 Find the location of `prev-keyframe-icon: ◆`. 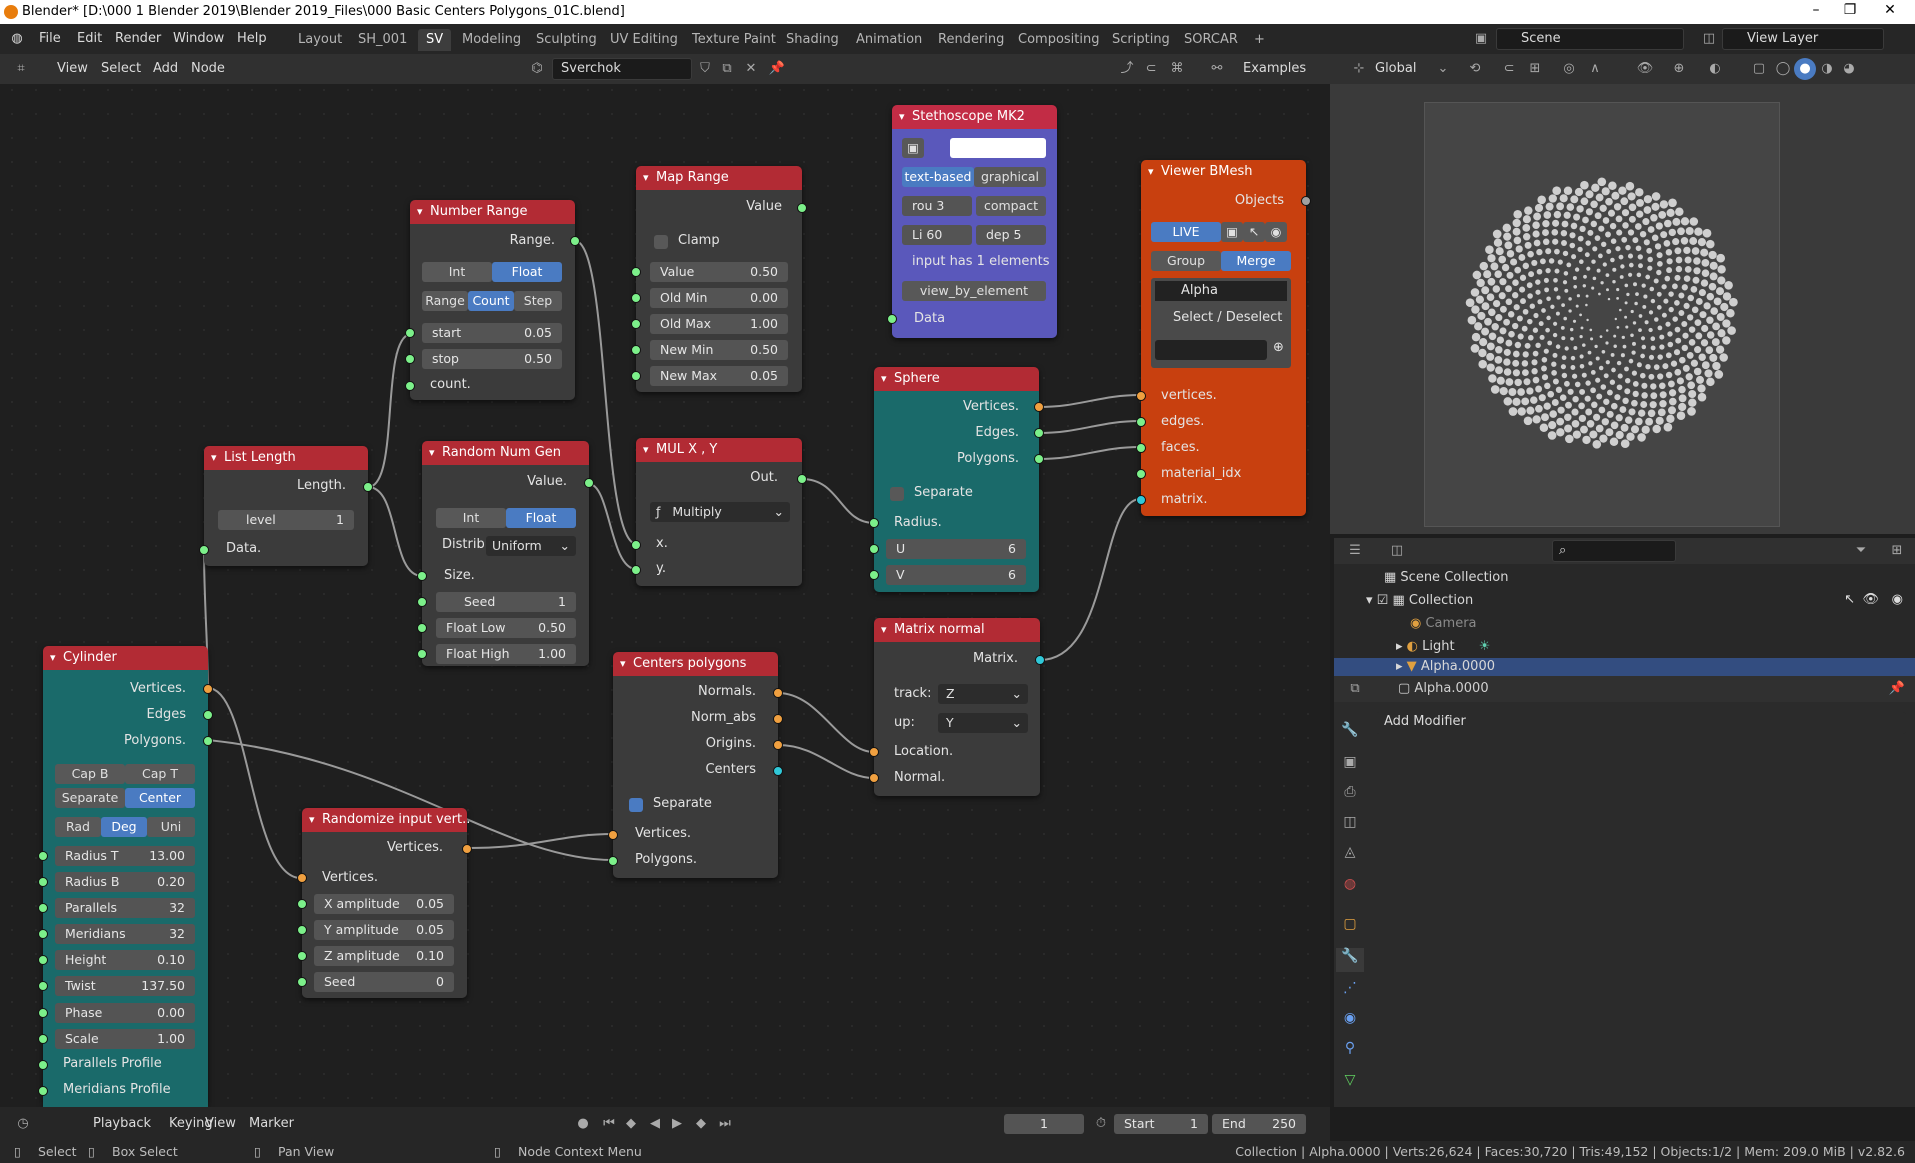

prev-keyframe-icon: ◆ is located at coordinates (631, 1124).